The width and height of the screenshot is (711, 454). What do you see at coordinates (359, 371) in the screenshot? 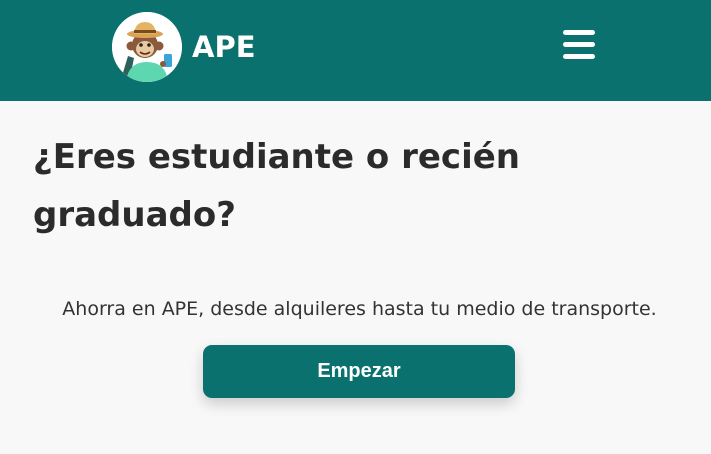
I see `start-button: Empezar` at bounding box center [359, 371].